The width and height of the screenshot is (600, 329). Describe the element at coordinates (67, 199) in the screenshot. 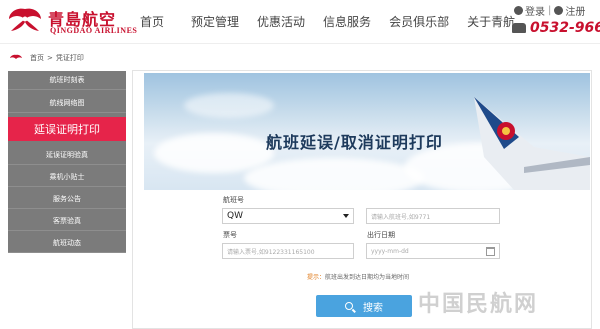

I see `sidebar-item-service-notices: 服务公告` at that location.